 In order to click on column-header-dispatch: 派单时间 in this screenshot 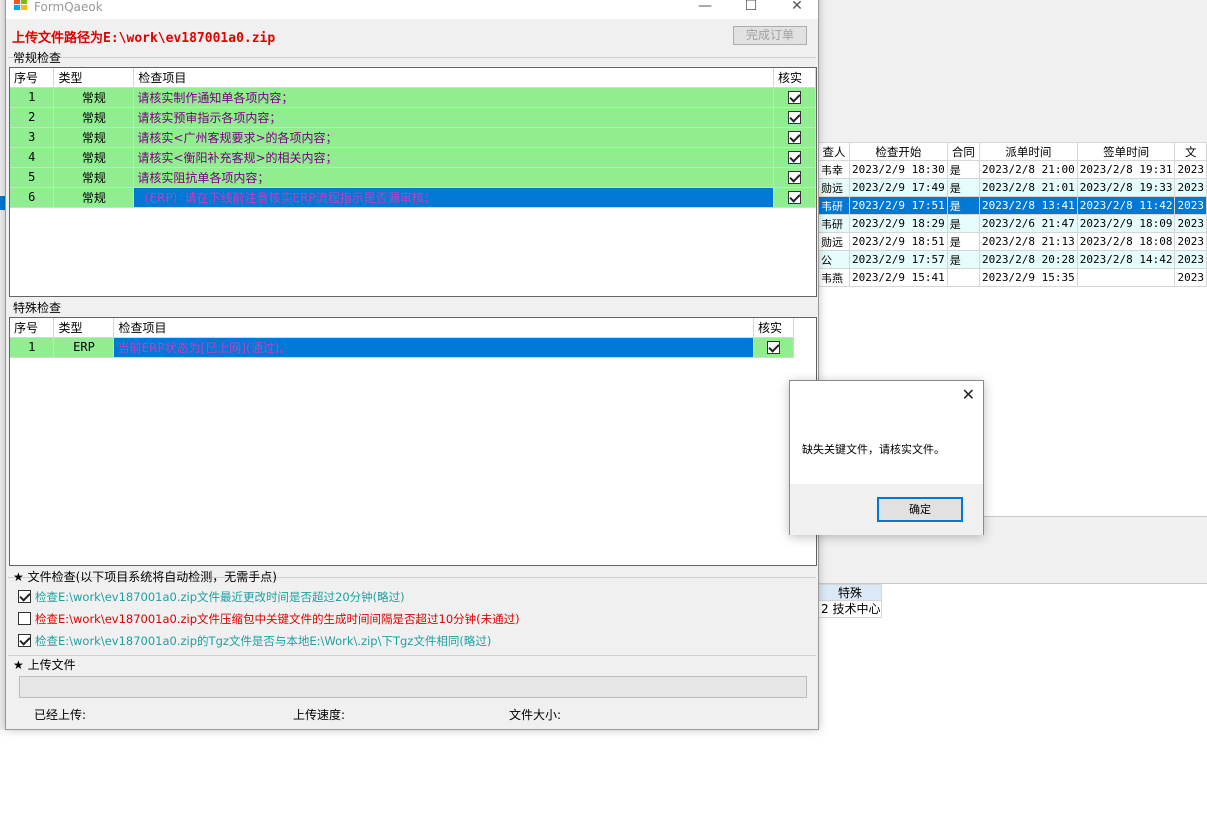, I will do `click(1028, 151)`.